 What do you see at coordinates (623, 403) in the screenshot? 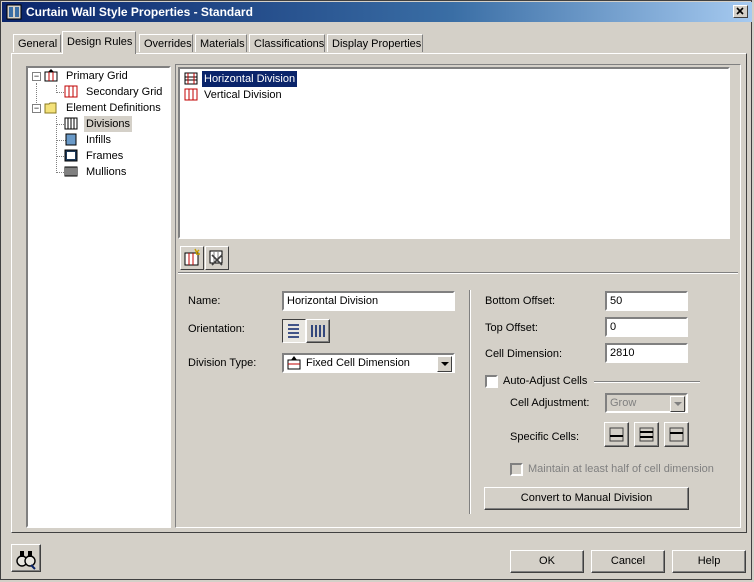
I see `cell-adjustment-value: Grow` at bounding box center [623, 403].